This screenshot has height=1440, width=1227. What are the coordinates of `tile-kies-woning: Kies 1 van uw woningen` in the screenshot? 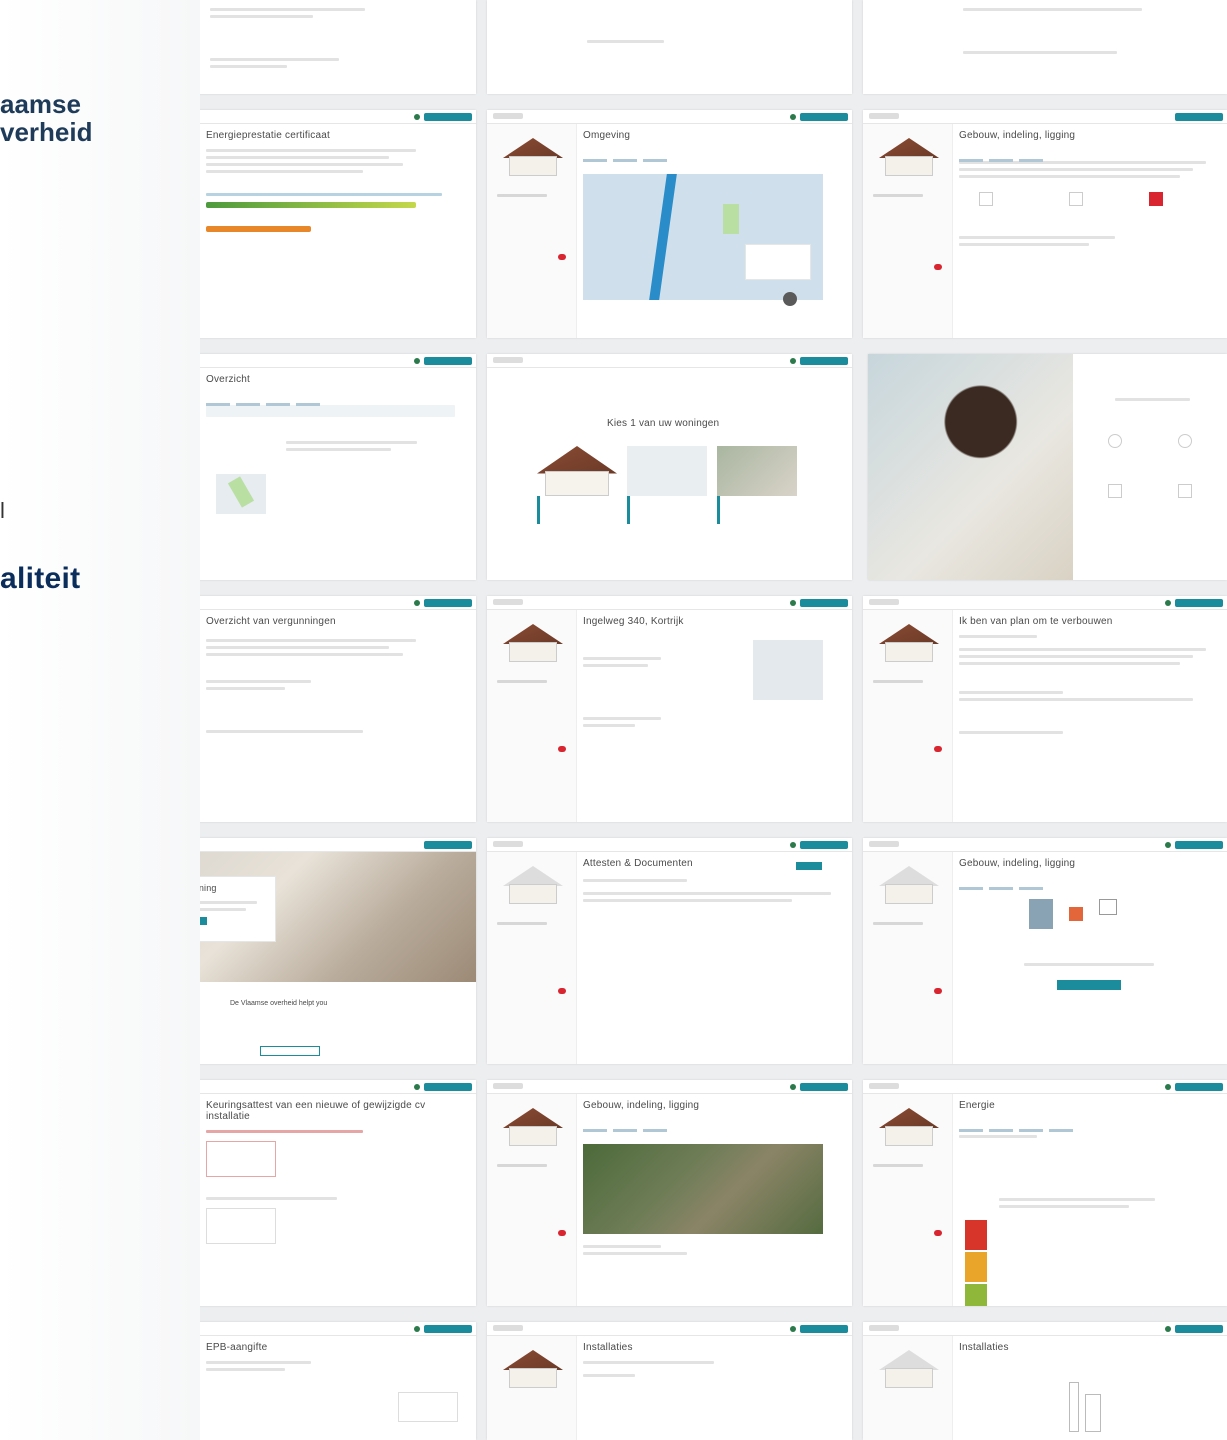 It's located at (669, 467).